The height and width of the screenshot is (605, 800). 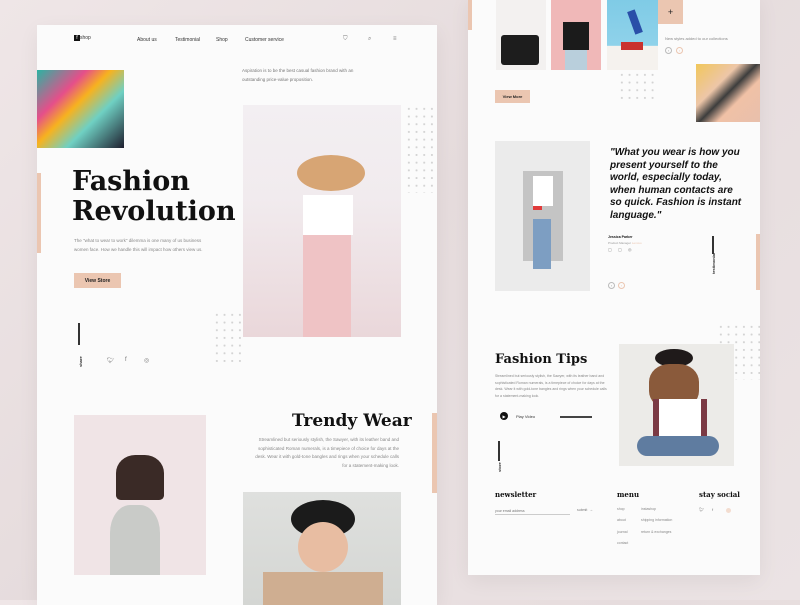 I want to click on prev-arrow-button: ‹, so click(x=668, y=50).